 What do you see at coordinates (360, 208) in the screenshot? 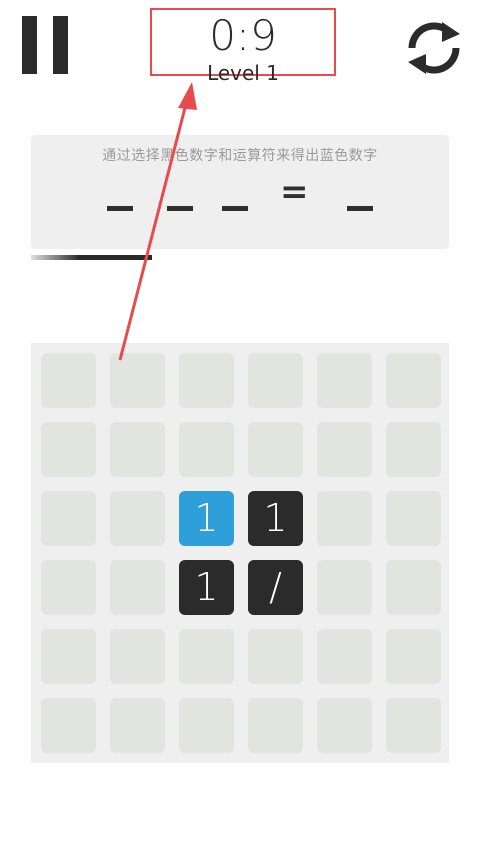
I see `result-slot` at bounding box center [360, 208].